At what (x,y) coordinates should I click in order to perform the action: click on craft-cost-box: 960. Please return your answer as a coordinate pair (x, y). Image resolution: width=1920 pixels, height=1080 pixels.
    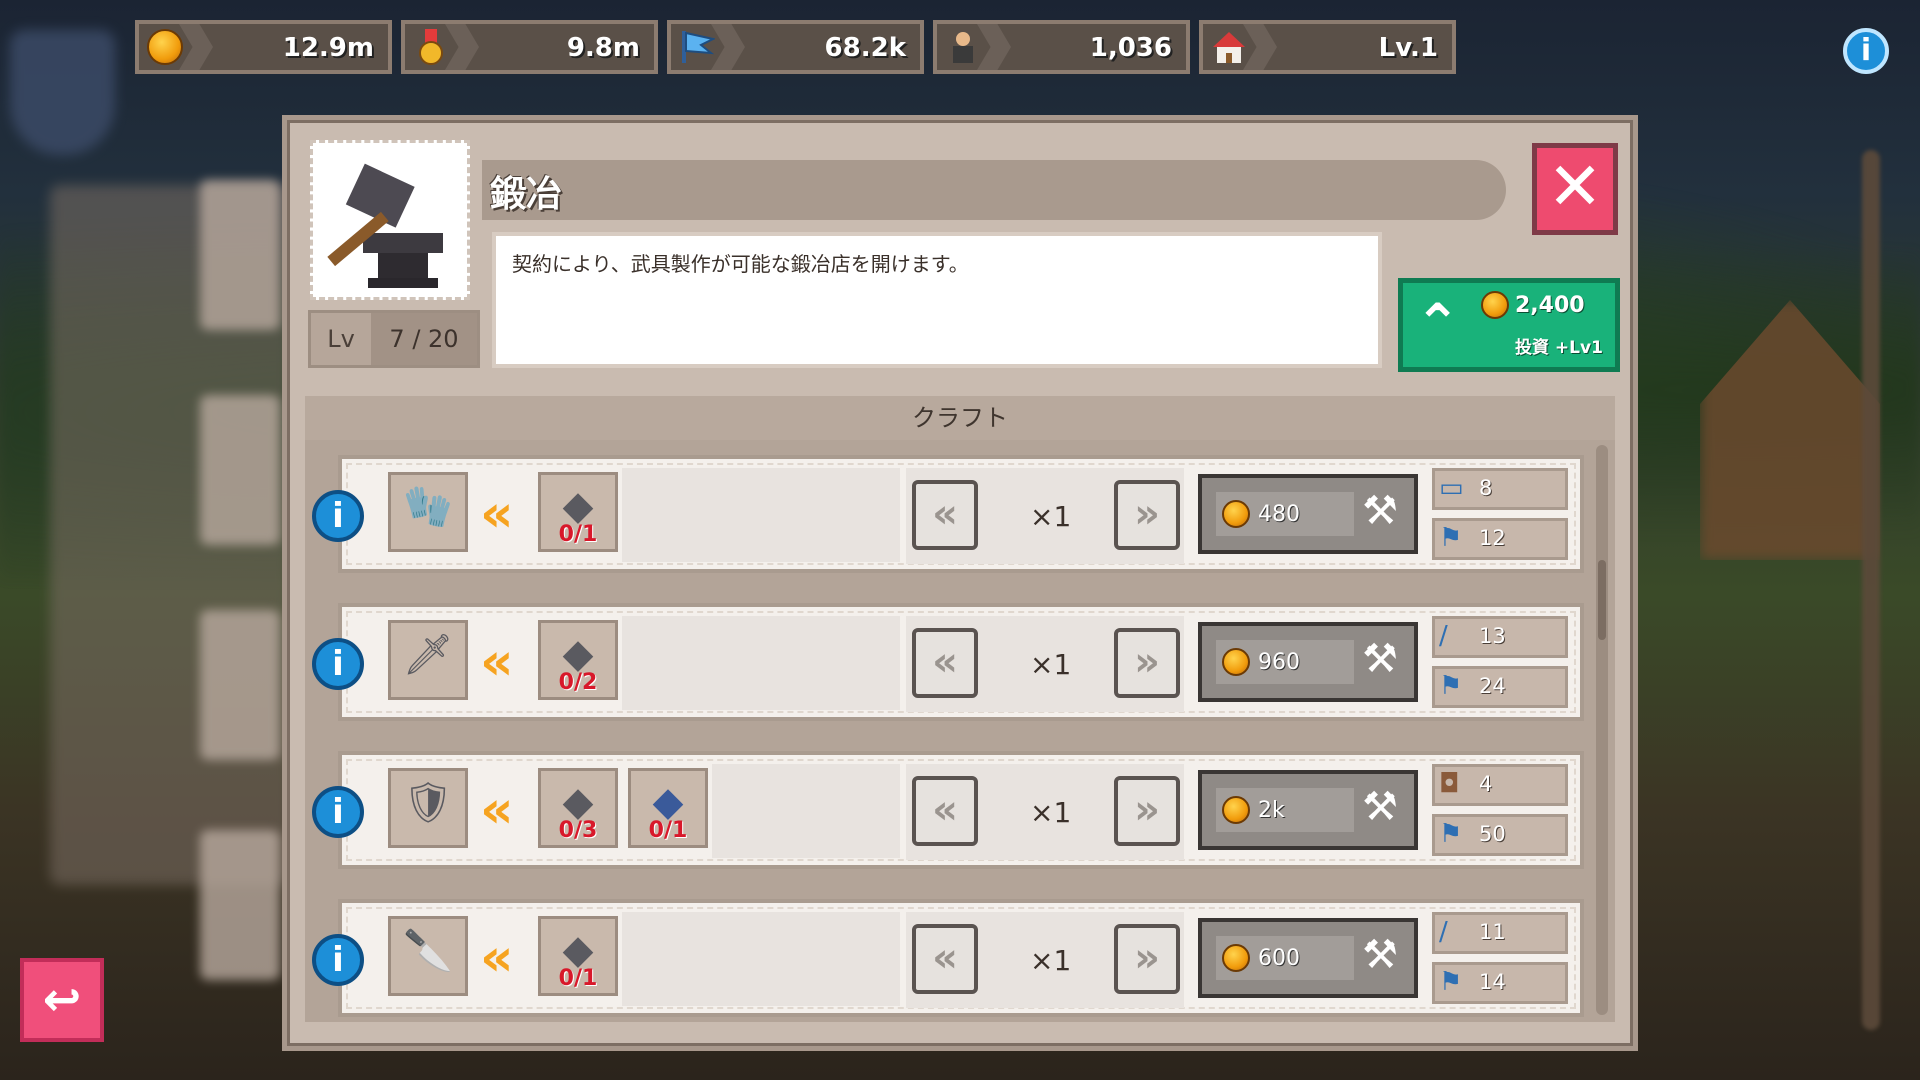
    Looking at the image, I should click on (1285, 662).